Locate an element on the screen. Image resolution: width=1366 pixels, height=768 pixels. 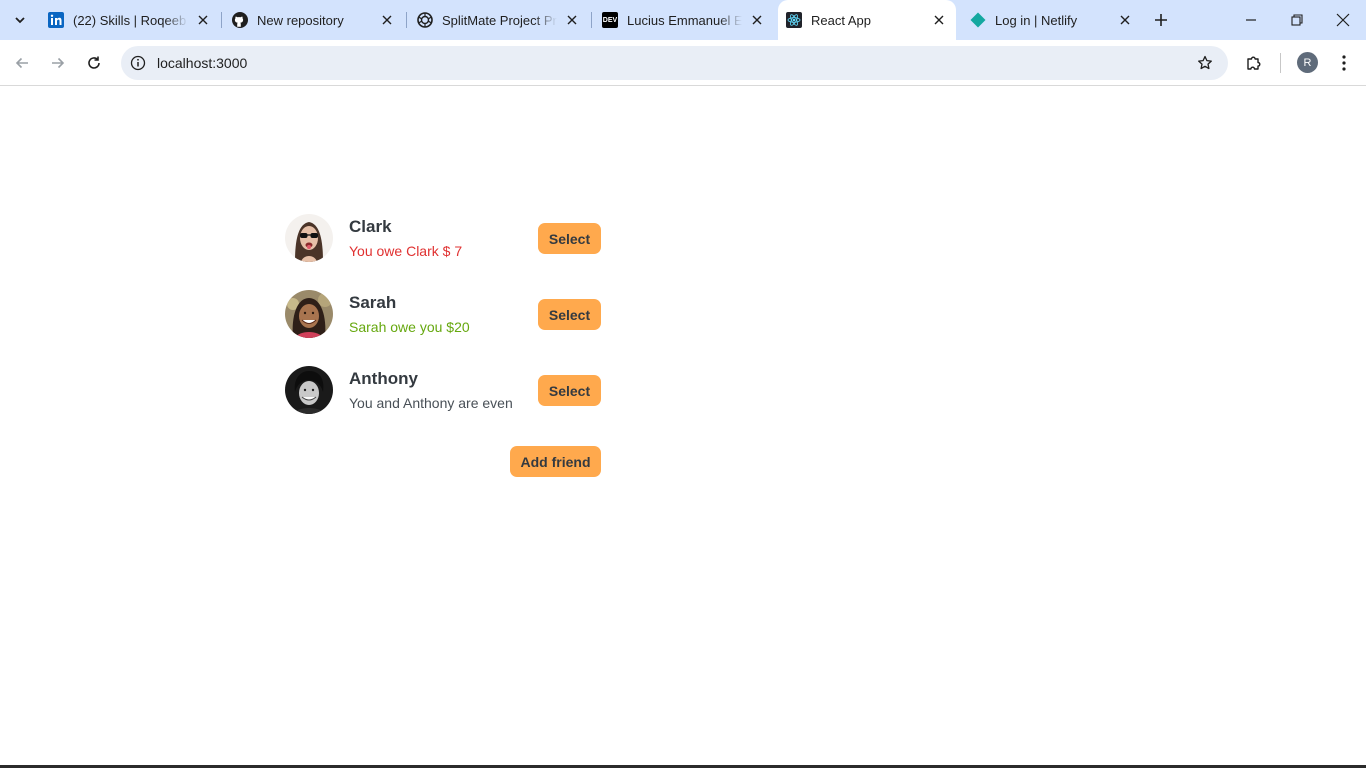
tab-linkedin: (22) Skills | Roqeeb Is is located at coordinates (130, 20).